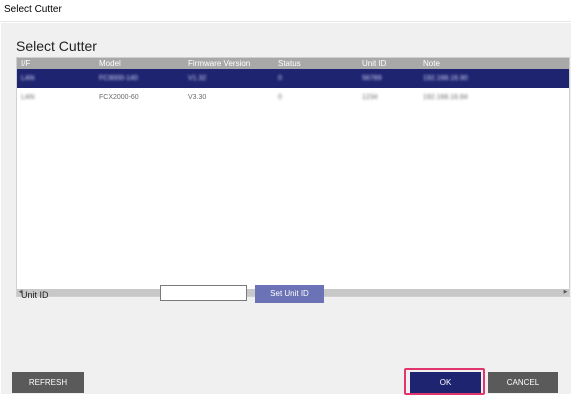 Image resolution: width=571 pixels, height=395 pixels. Describe the element at coordinates (219, 63) in the screenshot. I see `column-header-firmware: Firmware Version` at that location.